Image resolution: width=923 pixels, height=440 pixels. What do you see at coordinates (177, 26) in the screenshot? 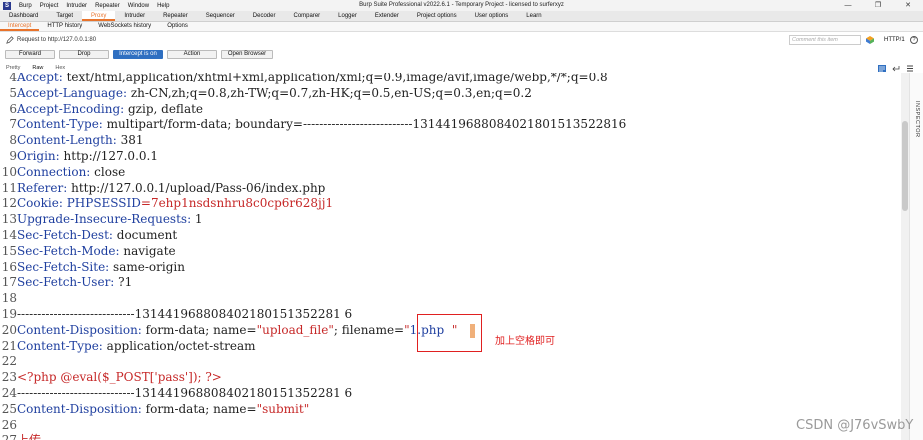
I see `subtab-options: Options` at bounding box center [177, 26].